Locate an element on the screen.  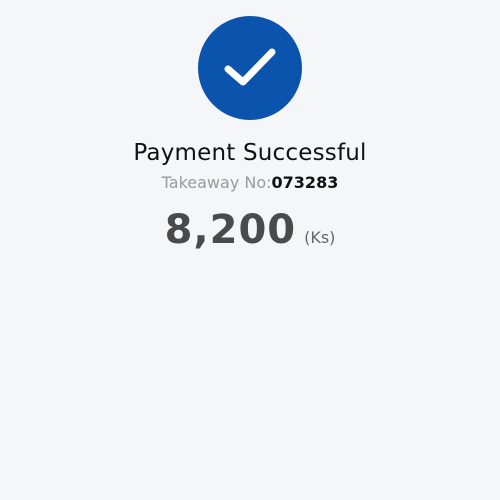
success-badge is located at coordinates (250, 68).